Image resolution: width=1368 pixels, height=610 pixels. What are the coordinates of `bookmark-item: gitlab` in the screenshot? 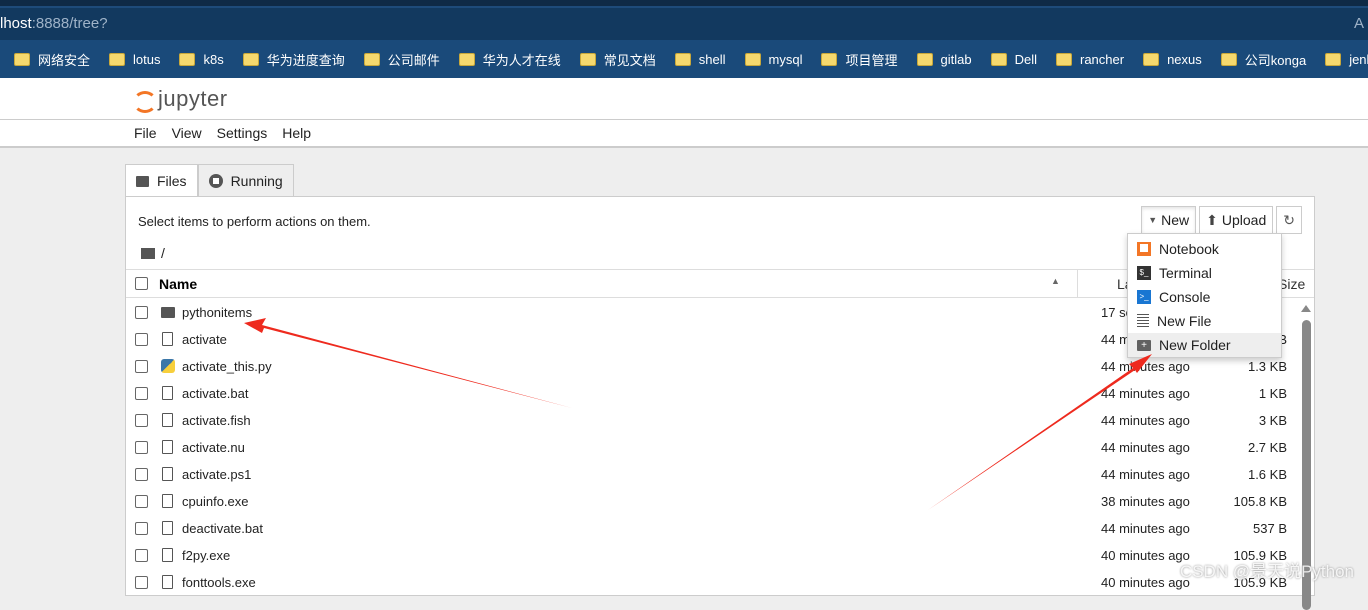 It's located at (944, 59).